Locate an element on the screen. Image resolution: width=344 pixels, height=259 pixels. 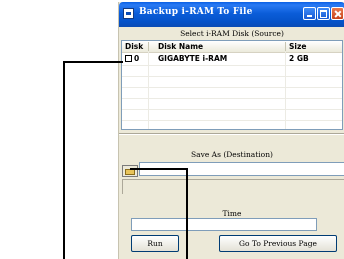
folder-icon is located at coordinates (130, 171).